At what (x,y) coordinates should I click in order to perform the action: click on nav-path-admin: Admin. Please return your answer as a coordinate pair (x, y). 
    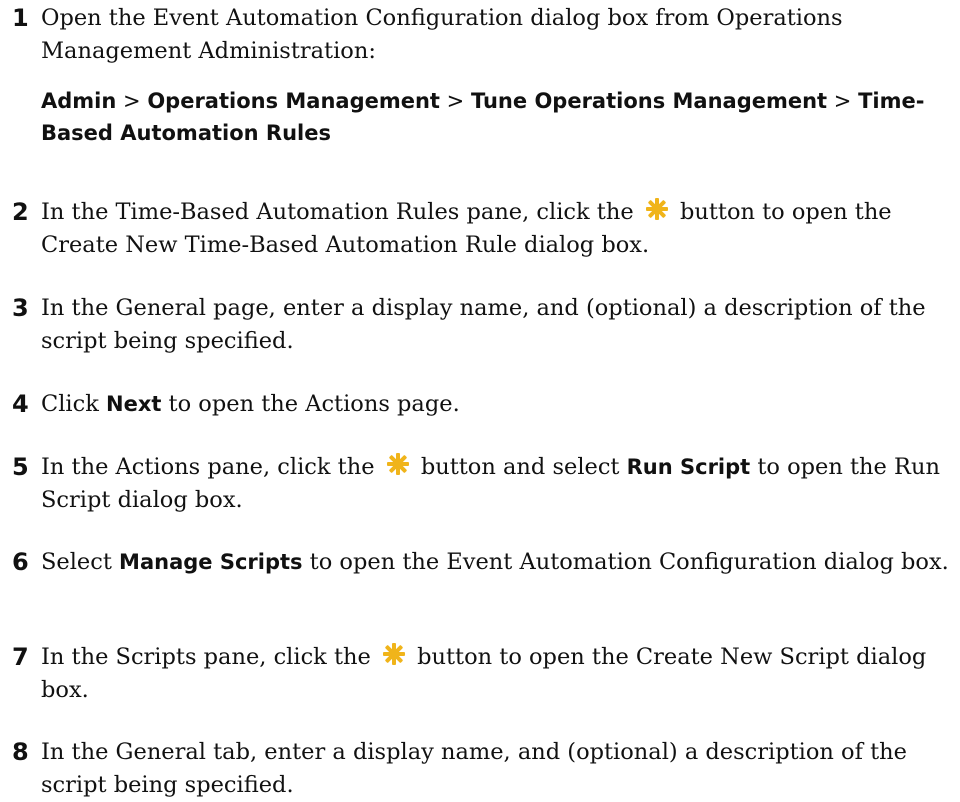
    Looking at the image, I should click on (79, 101).